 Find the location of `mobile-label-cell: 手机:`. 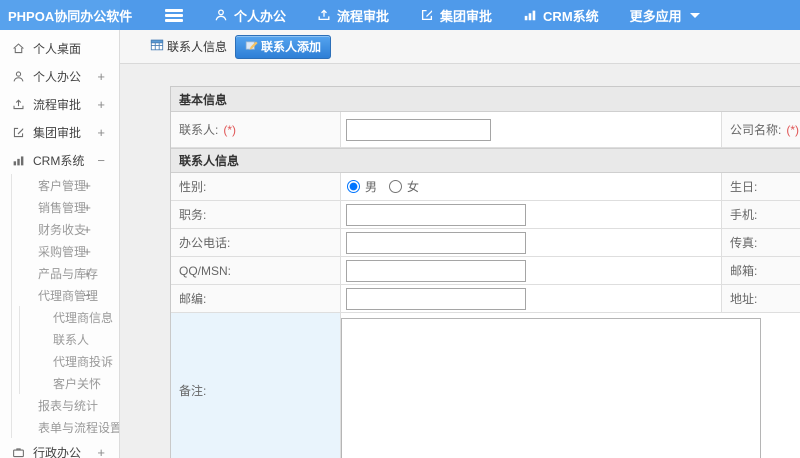

mobile-label-cell: 手机: is located at coordinates (760, 215).